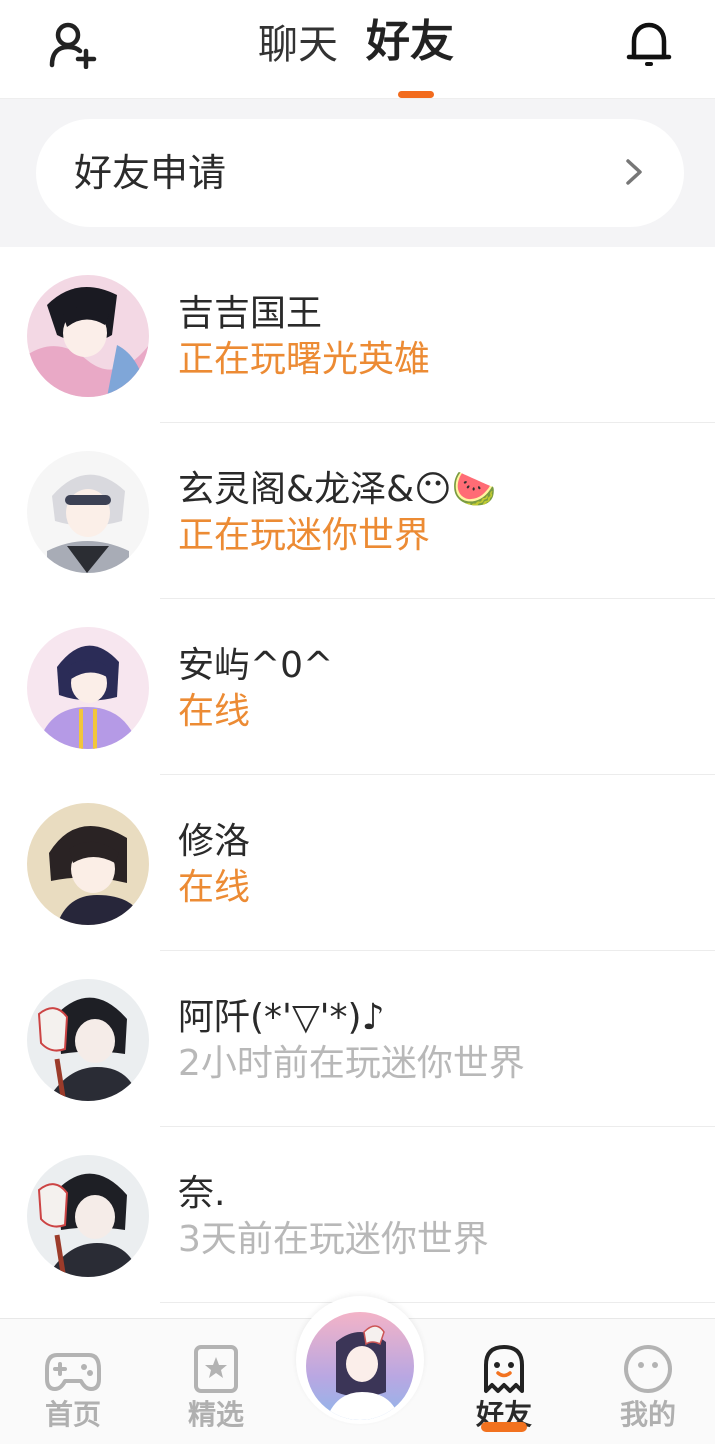 Image resolution: width=715 pixels, height=1444 pixels. What do you see at coordinates (357, 335) in the screenshot?
I see `friend-row: 吉吉国王 正在玩曙光英雄` at bounding box center [357, 335].